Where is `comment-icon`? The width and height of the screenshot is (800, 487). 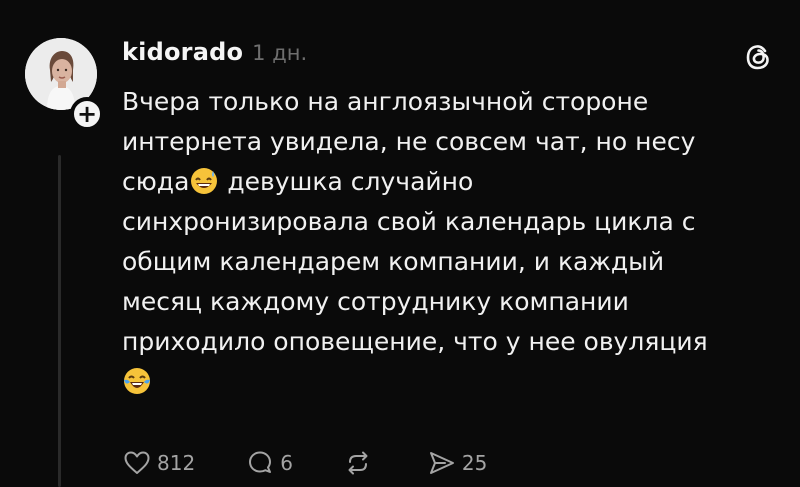 comment-icon is located at coordinates (260, 462).